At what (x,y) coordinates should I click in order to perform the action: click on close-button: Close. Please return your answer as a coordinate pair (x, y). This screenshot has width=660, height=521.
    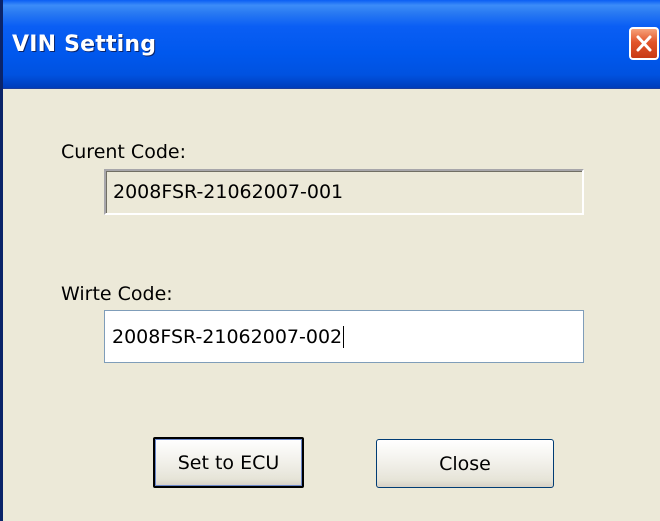
    Looking at the image, I should click on (465, 463).